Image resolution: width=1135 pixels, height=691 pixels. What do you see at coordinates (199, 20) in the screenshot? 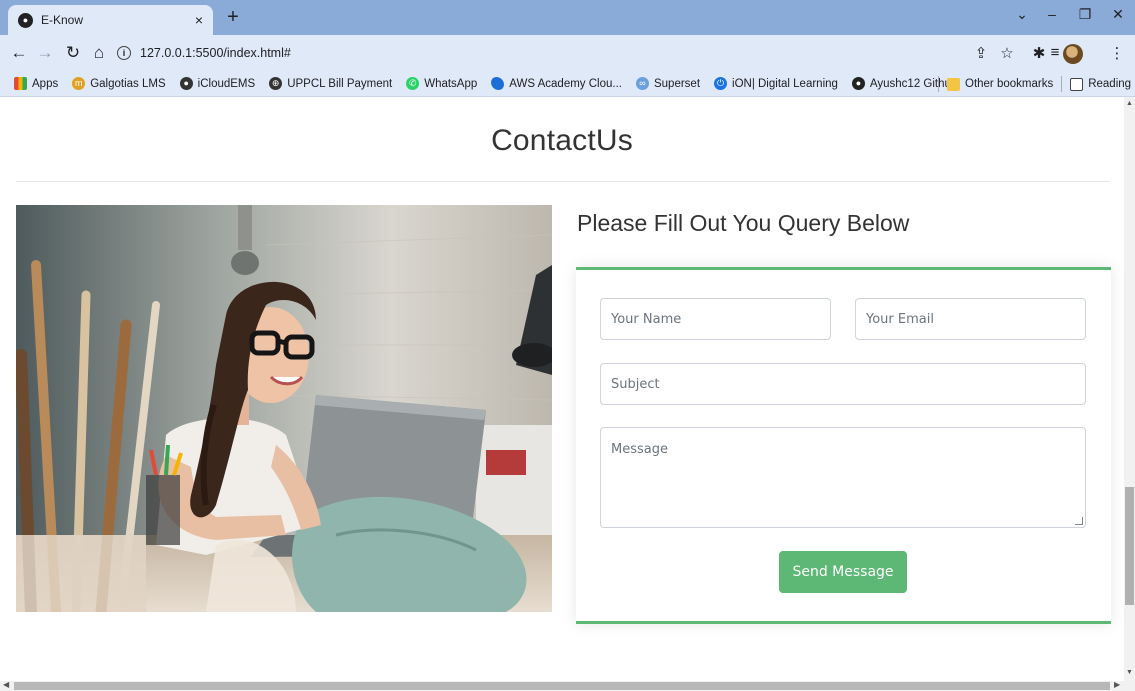
I see `tab-close-icon: ×` at bounding box center [199, 20].